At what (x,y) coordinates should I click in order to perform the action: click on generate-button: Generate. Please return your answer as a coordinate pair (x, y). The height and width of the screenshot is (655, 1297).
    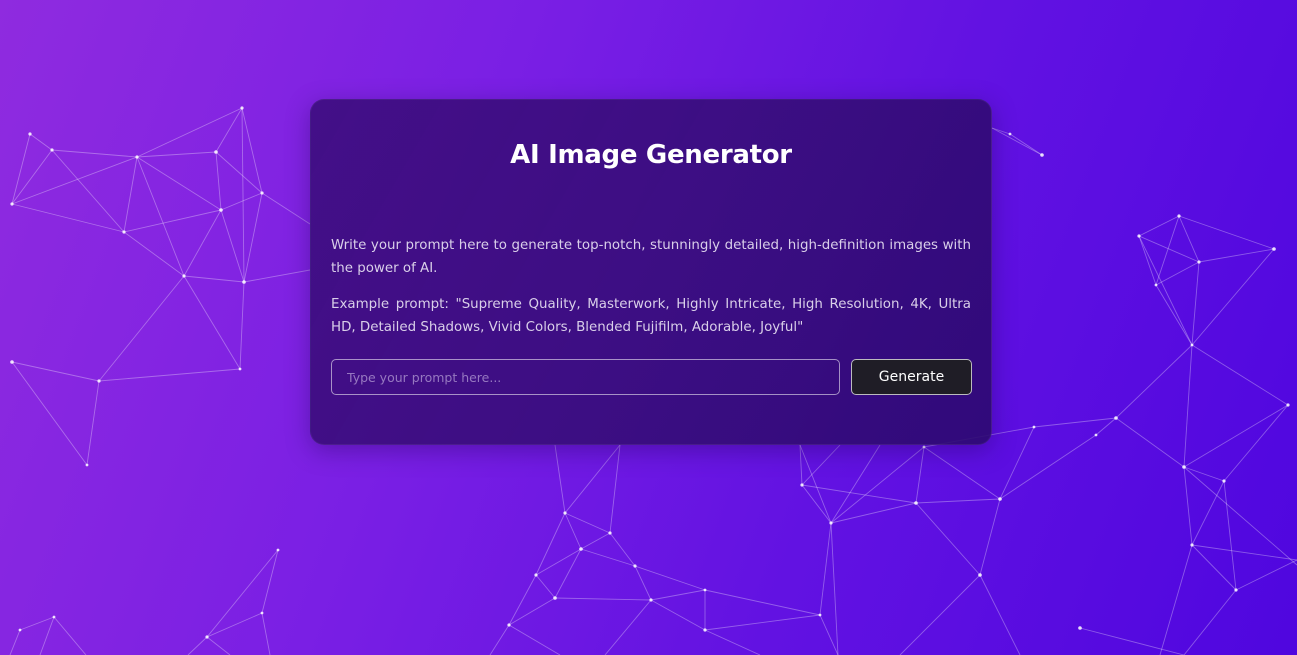
    Looking at the image, I should click on (911, 377).